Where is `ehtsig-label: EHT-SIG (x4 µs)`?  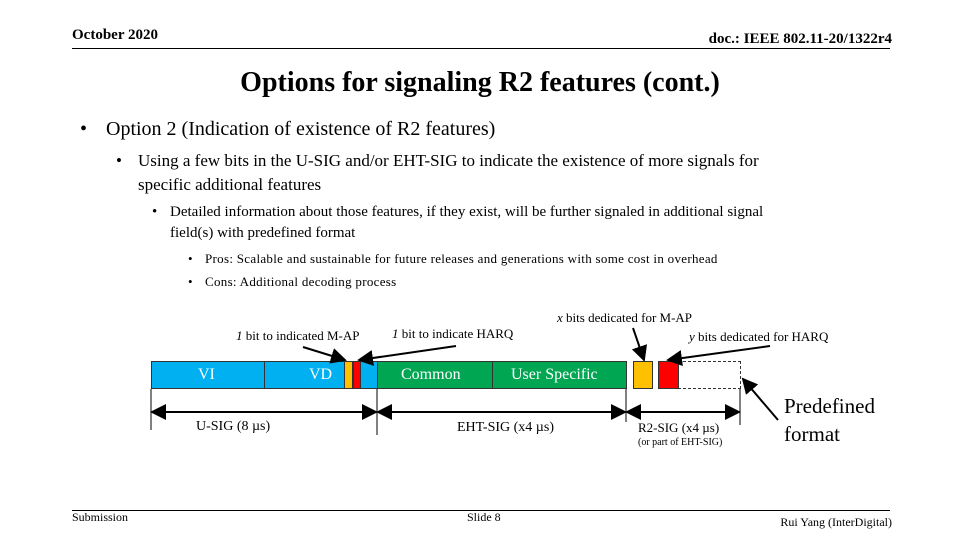
ehtsig-label: EHT-SIG (x4 µs) is located at coordinates (505, 427).